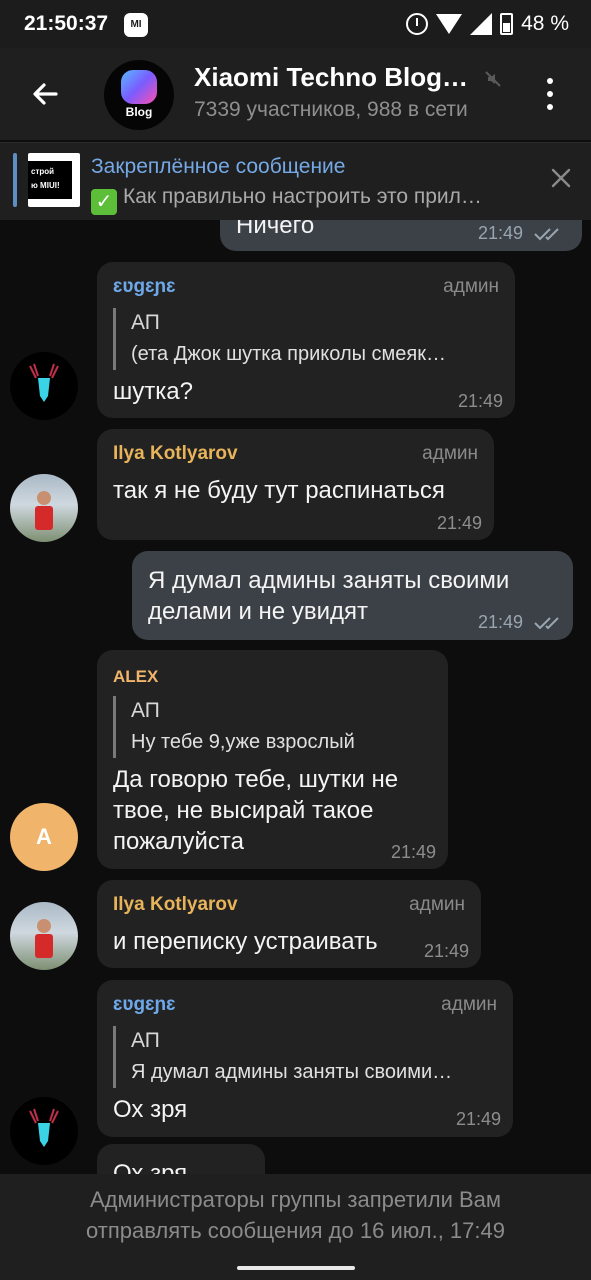 Image resolution: width=591 pixels, height=1280 pixels. Describe the element at coordinates (46, 94) in the screenshot. I see `back-arrow-icon` at that location.